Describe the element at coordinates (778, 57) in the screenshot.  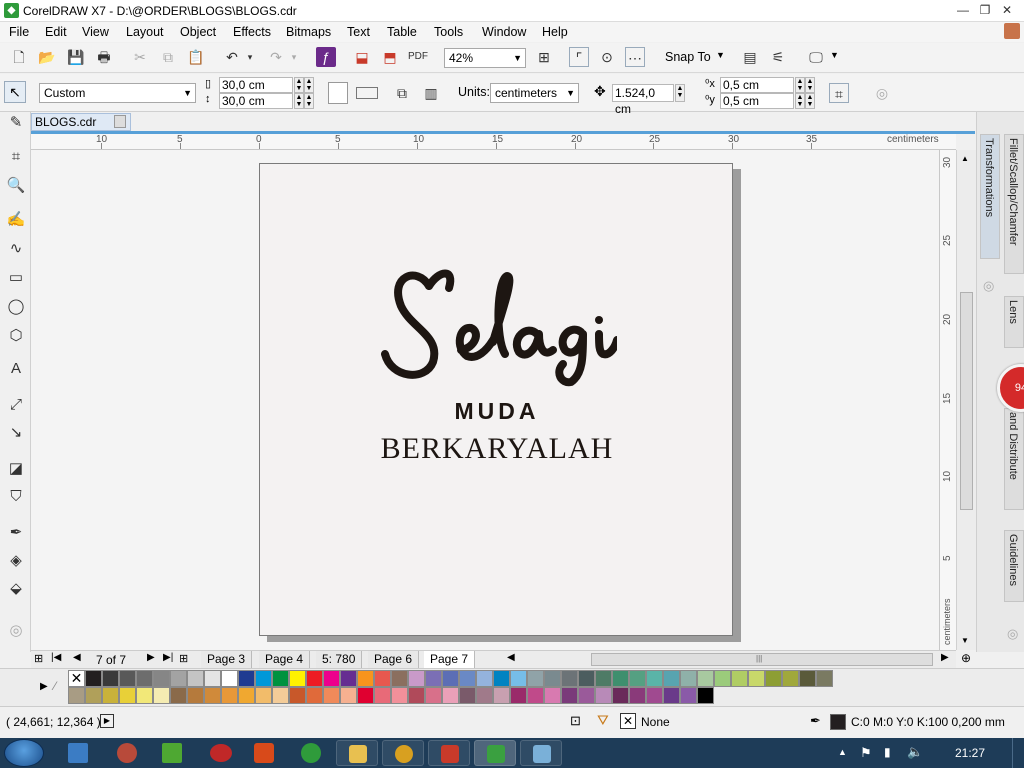
I see `application-launcher-icon: ⚟` at that location.